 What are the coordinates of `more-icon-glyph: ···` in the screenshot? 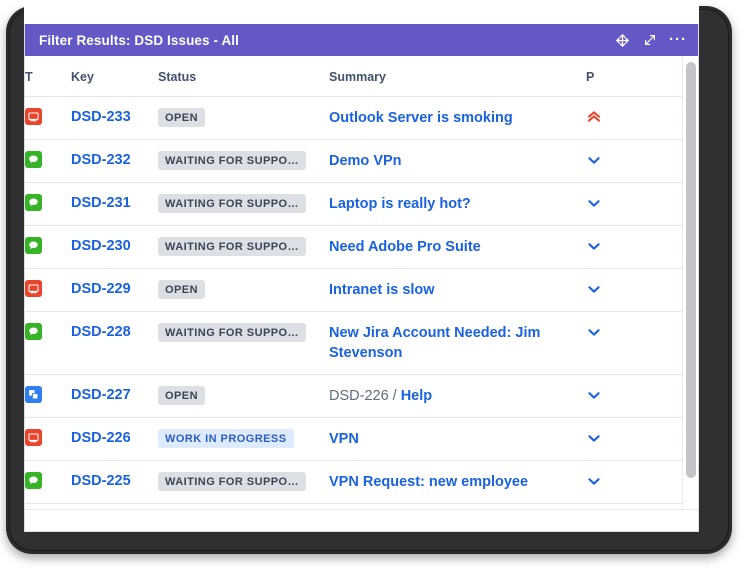 It's located at (678, 39).